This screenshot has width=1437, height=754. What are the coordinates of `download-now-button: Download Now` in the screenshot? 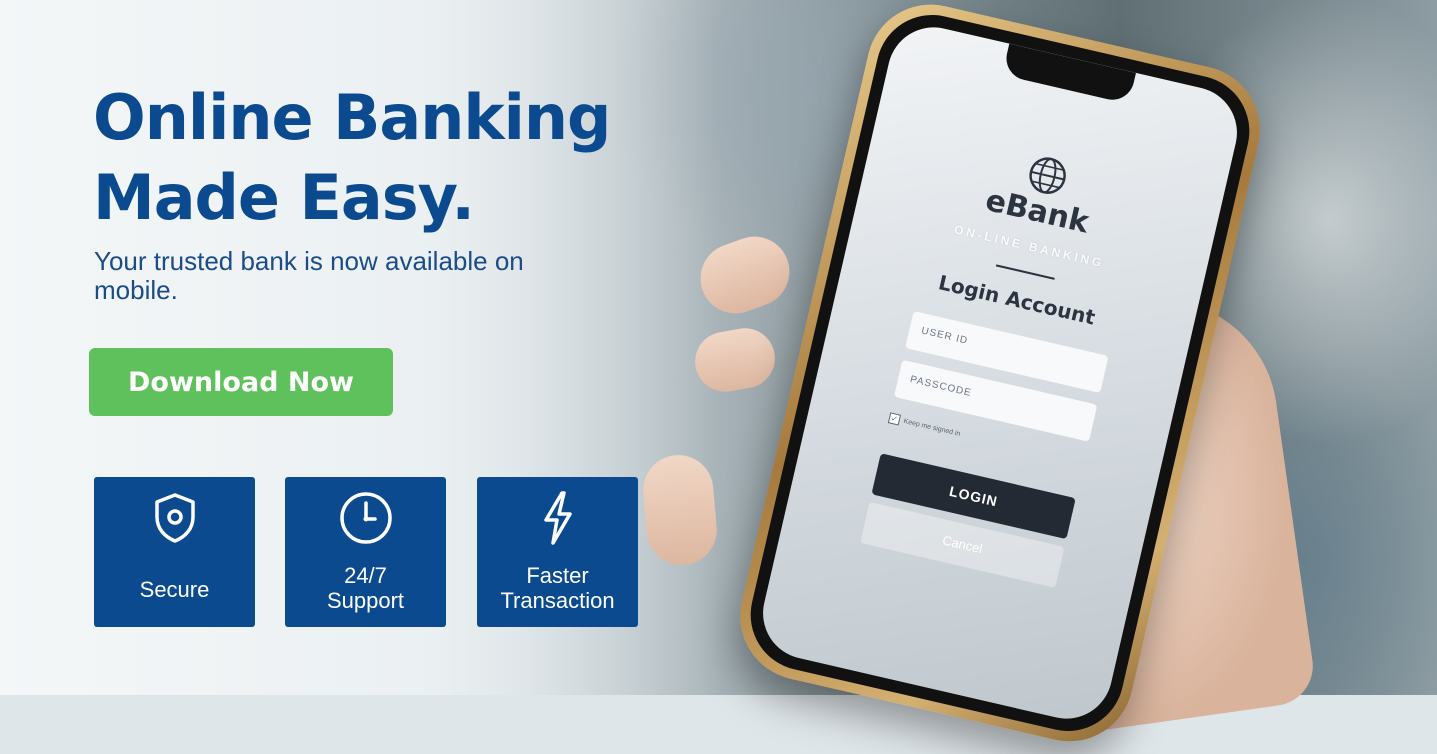 It's located at (241, 382).